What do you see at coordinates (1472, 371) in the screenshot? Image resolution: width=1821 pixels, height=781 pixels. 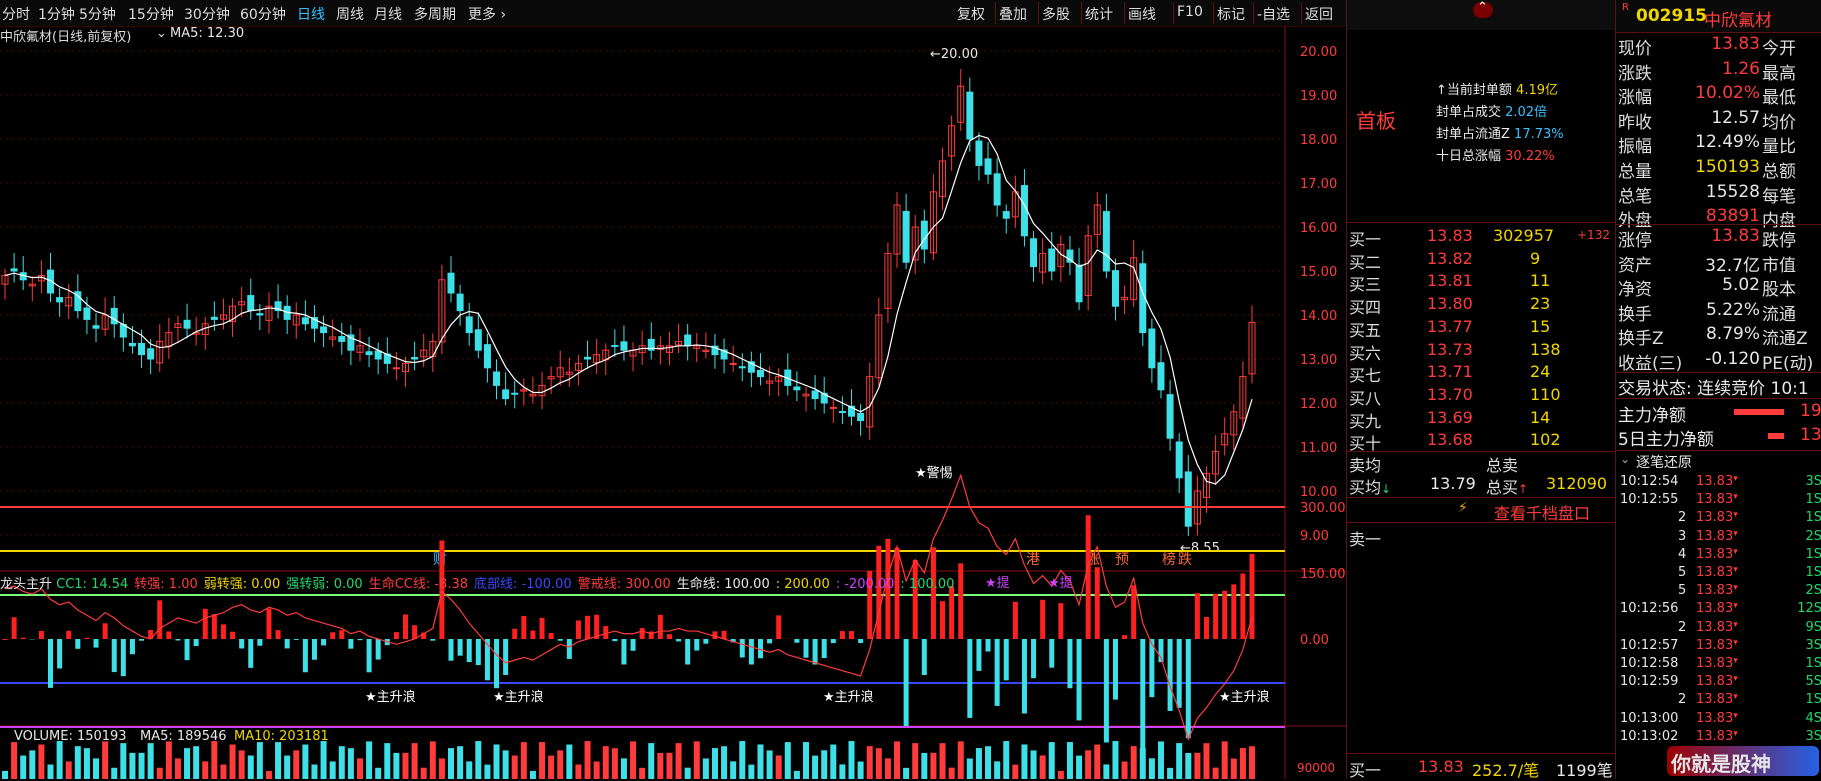 I see `bid-row-6: 买七13.7124` at bounding box center [1472, 371].